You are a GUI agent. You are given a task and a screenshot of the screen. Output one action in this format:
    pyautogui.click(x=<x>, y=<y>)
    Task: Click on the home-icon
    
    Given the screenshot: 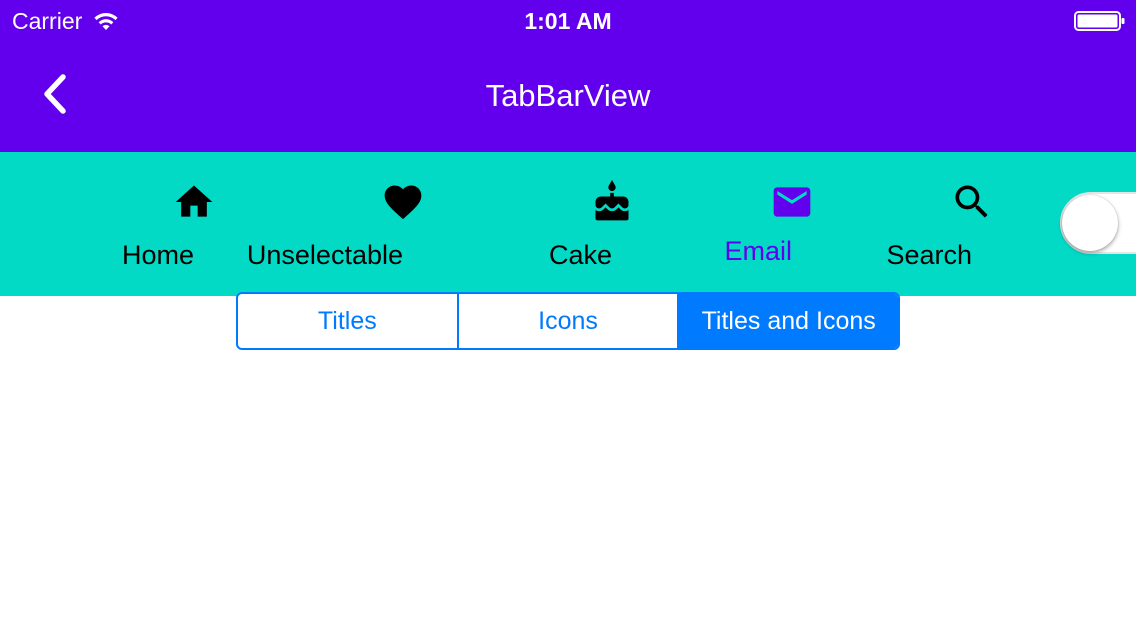 What is the action you would take?
    pyautogui.click(x=194, y=202)
    